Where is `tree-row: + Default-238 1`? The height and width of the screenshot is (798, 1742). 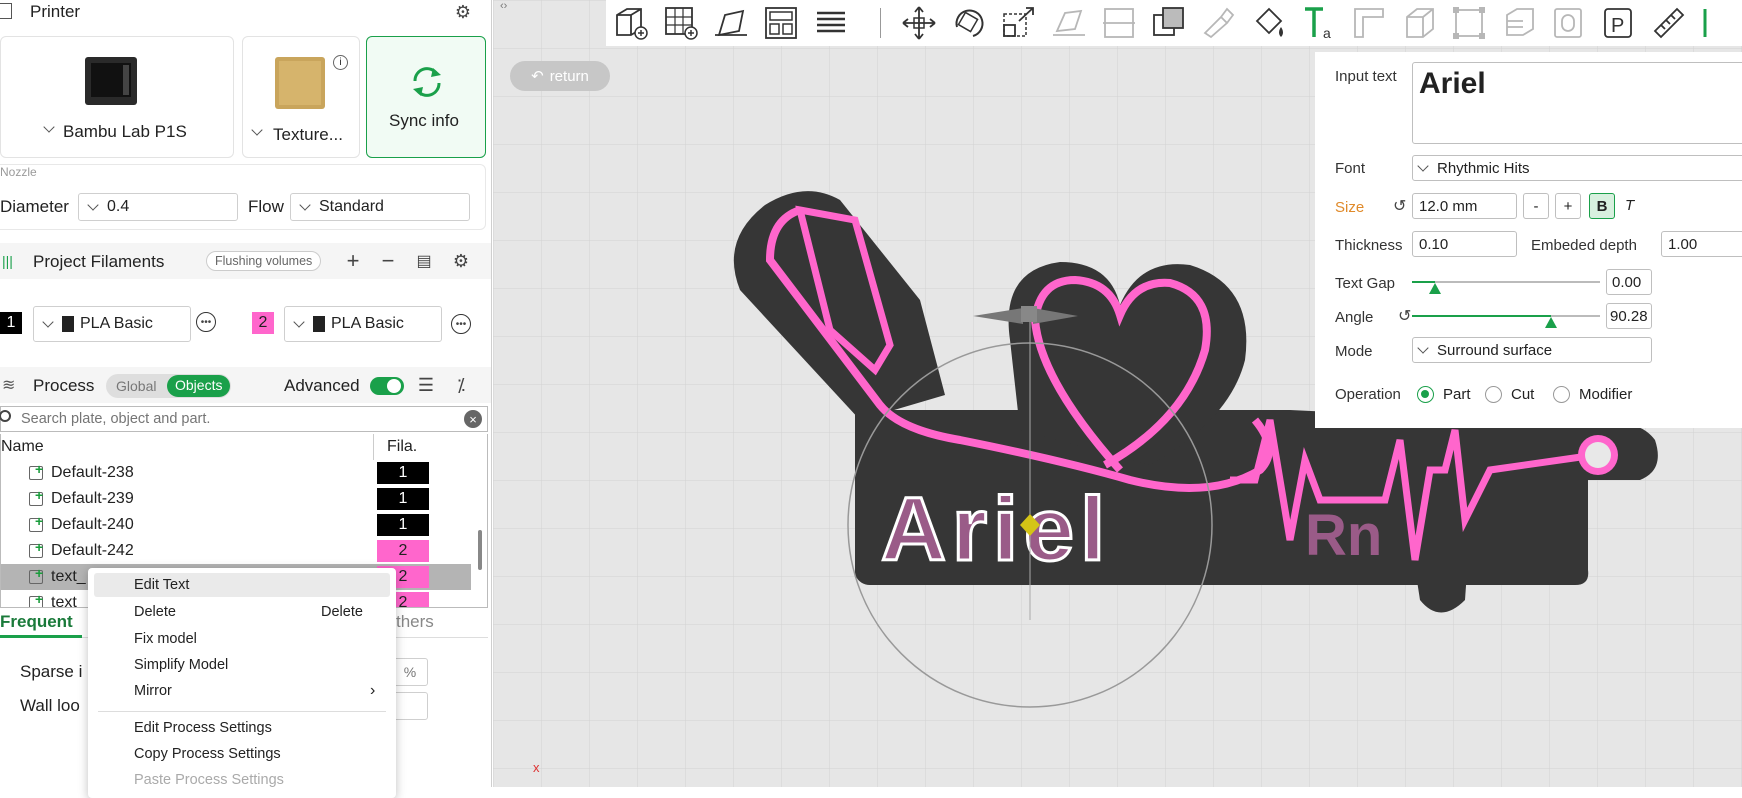
tree-row: + Default-238 1 is located at coordinates (236, 473).